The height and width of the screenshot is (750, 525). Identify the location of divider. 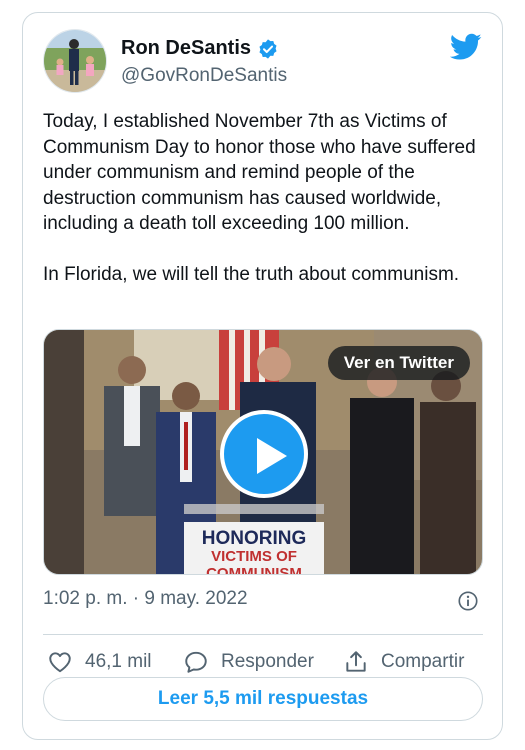
(263, 634).